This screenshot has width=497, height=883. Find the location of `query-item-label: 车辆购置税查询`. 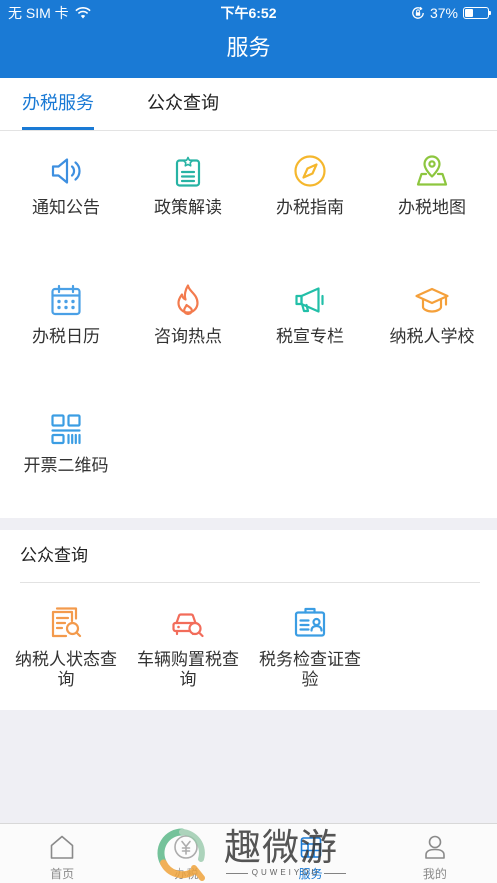

query-item-label: 车辆购置税查询 is located at coordinates (188, 669).